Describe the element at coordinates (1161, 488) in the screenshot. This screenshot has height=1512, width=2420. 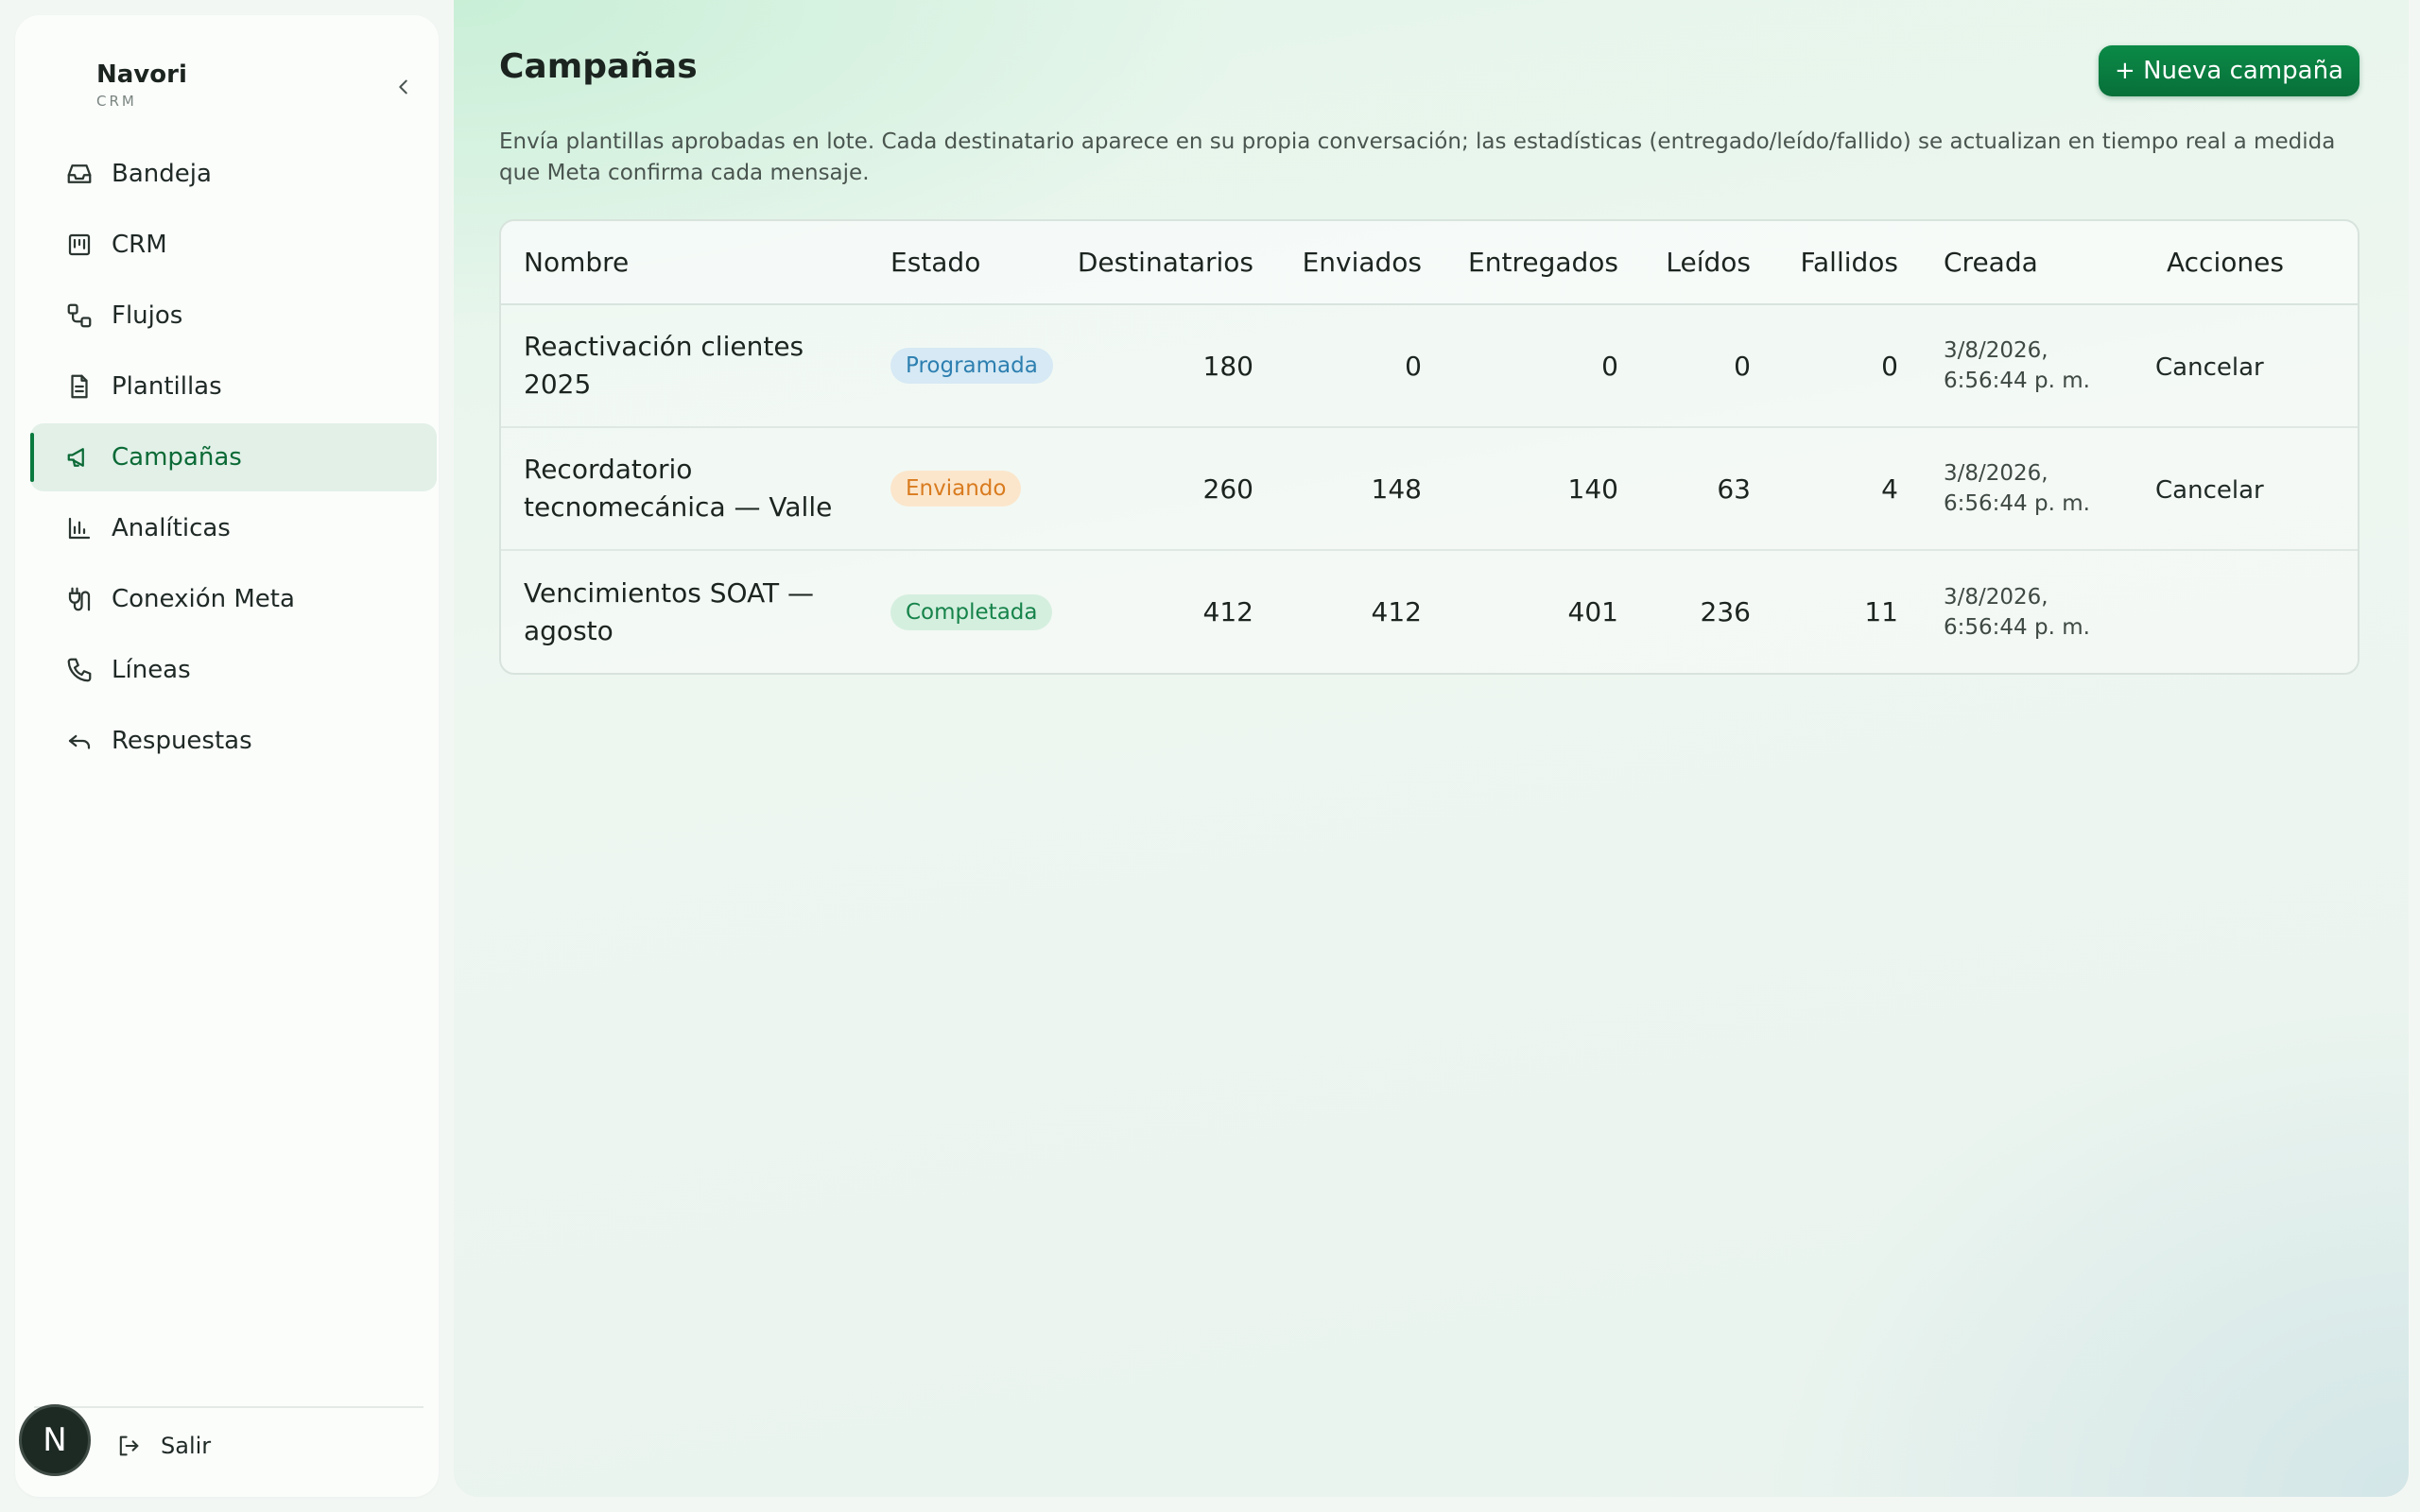
I see `recipients-count: 260` at that location.